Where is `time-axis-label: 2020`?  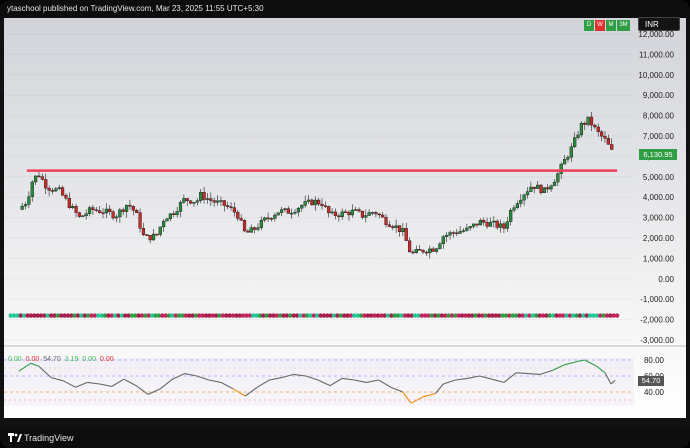
time-axis-label: 2020 is located at coordinates (403, 417).